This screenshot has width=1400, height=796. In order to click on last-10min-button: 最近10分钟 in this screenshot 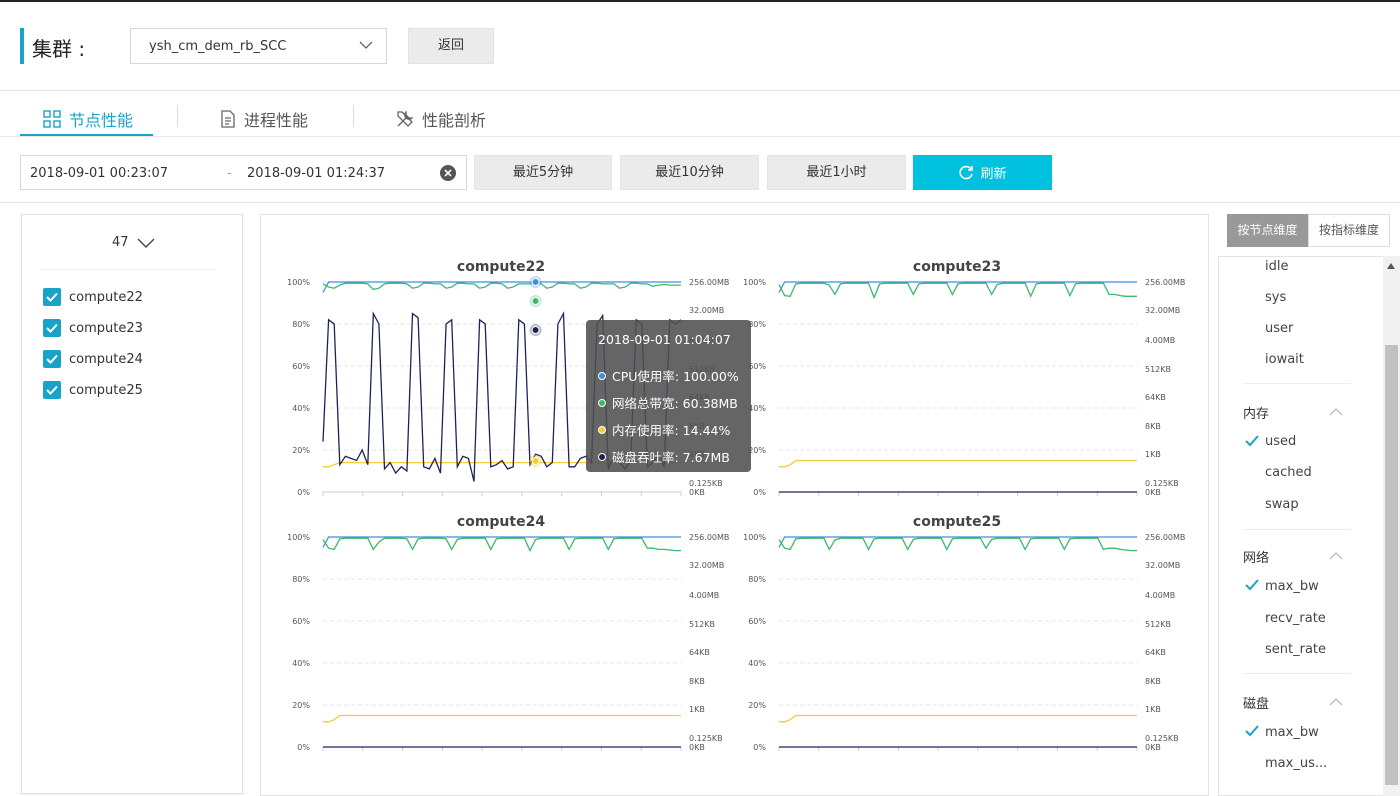, I will do `click(689, 172)`.